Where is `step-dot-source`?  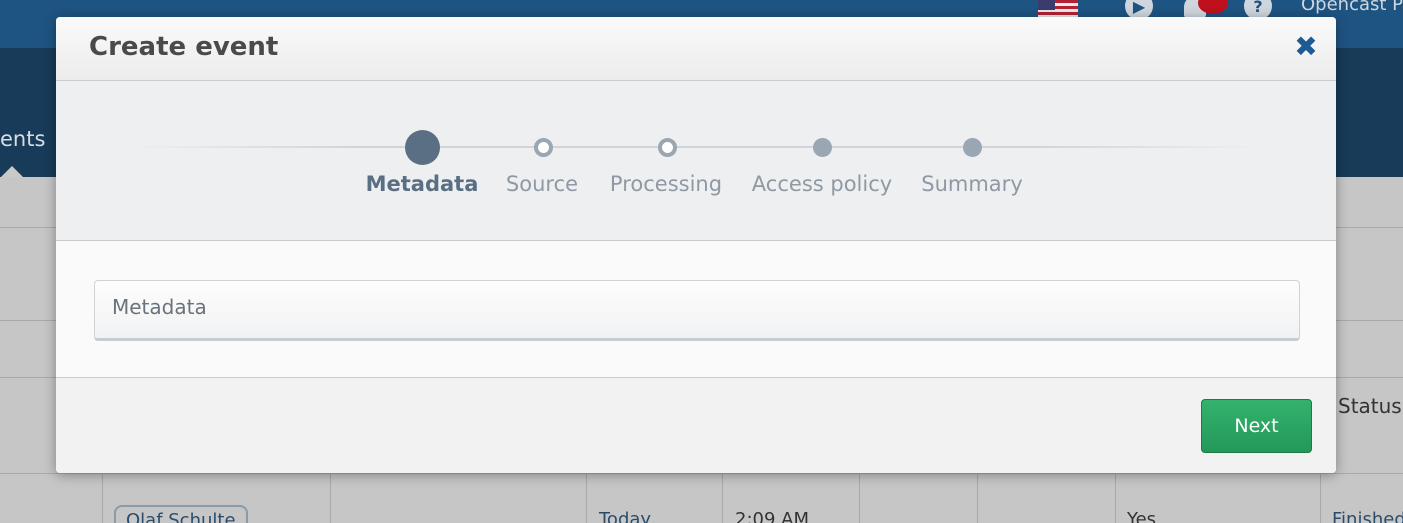
step-dot-source is located at coordinates (543, 147).